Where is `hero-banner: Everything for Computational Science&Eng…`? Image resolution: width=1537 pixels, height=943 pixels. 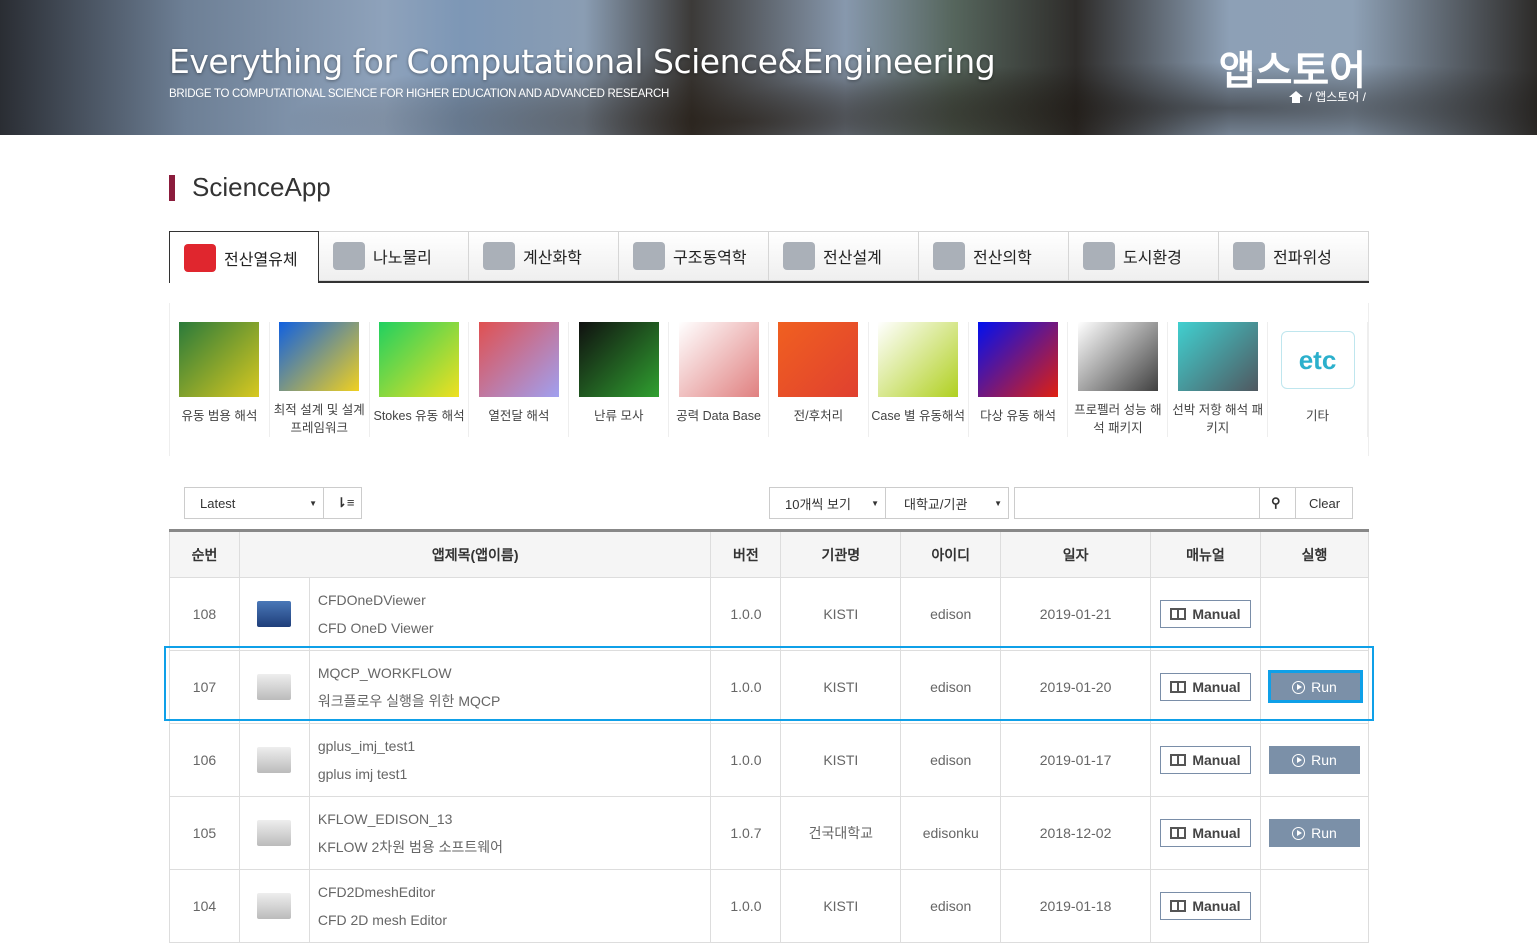 hero-banner: Everything for Computational Science&Eng… is located at coordinates (768, 67).